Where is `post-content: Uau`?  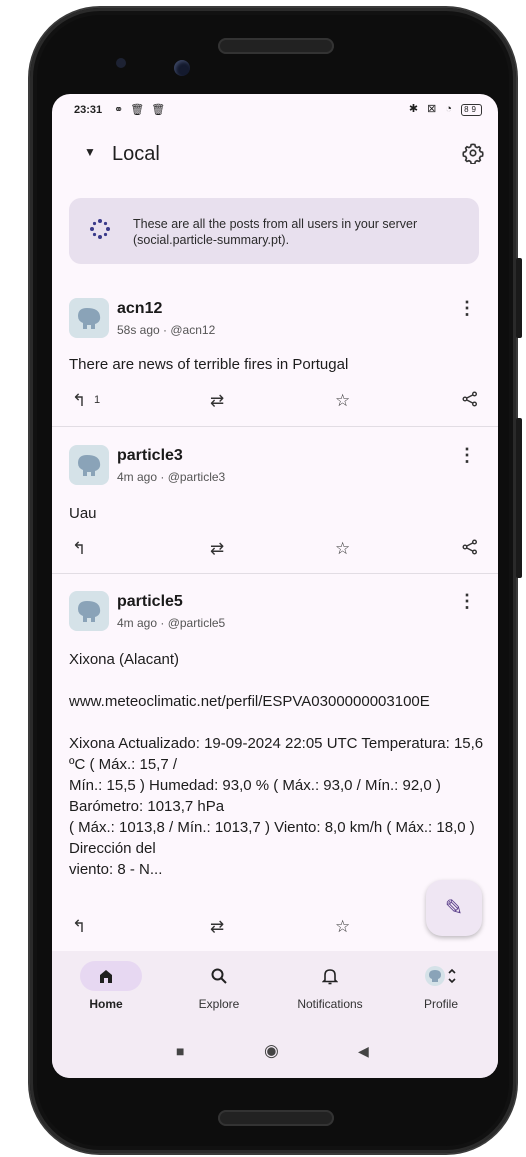
post-content: Uau is located at coordinates (83, 513).